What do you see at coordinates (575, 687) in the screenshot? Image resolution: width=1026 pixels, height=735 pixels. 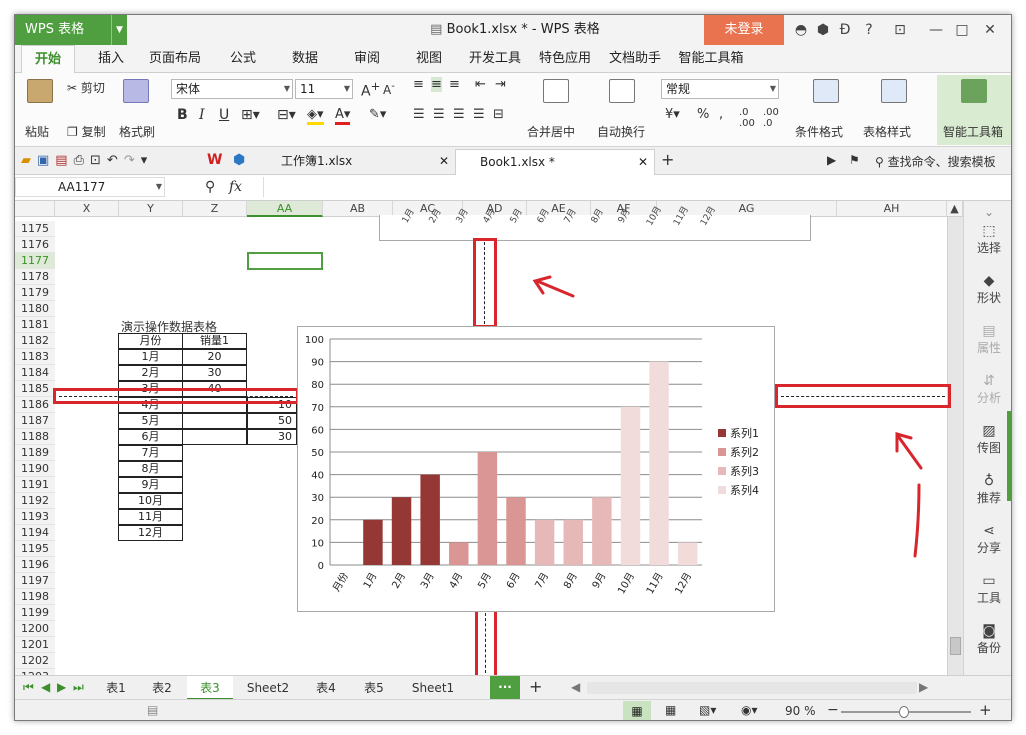 I see `hscroll-left-icon: ◀` at bounding box center [575, 687].